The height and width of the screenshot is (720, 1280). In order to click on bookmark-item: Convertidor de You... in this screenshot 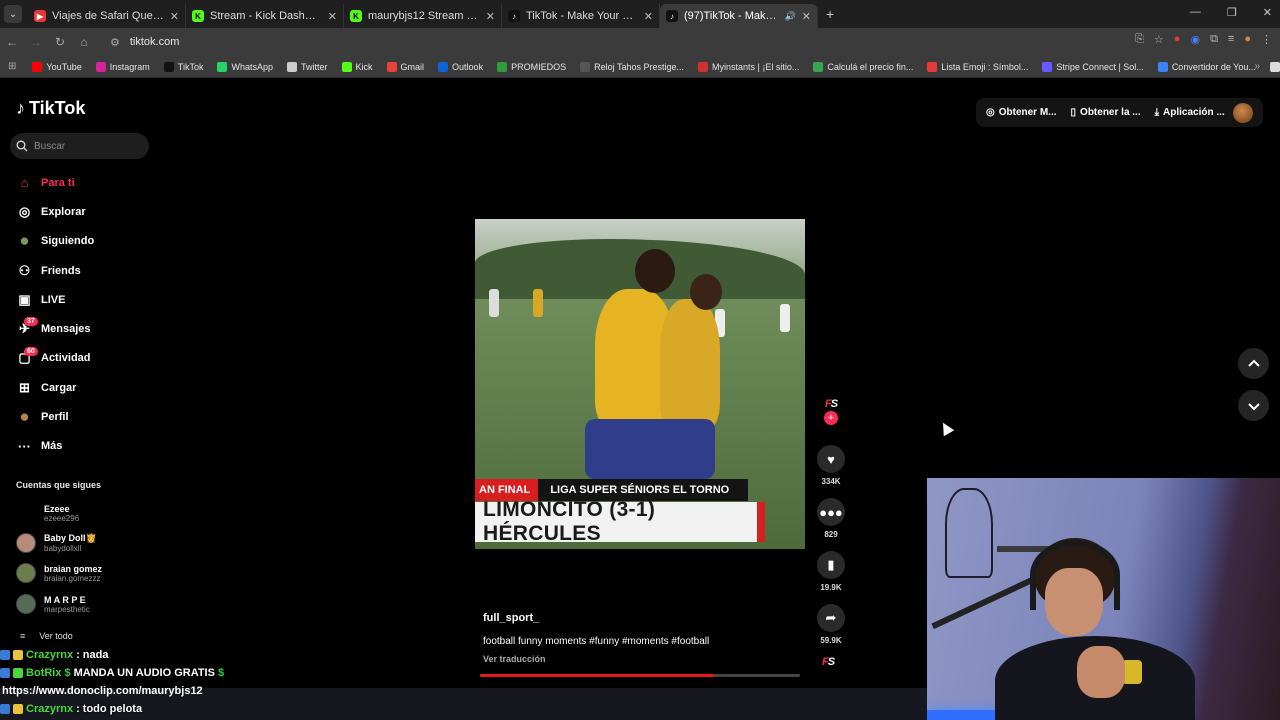, I will do `click(1208, 66)`.